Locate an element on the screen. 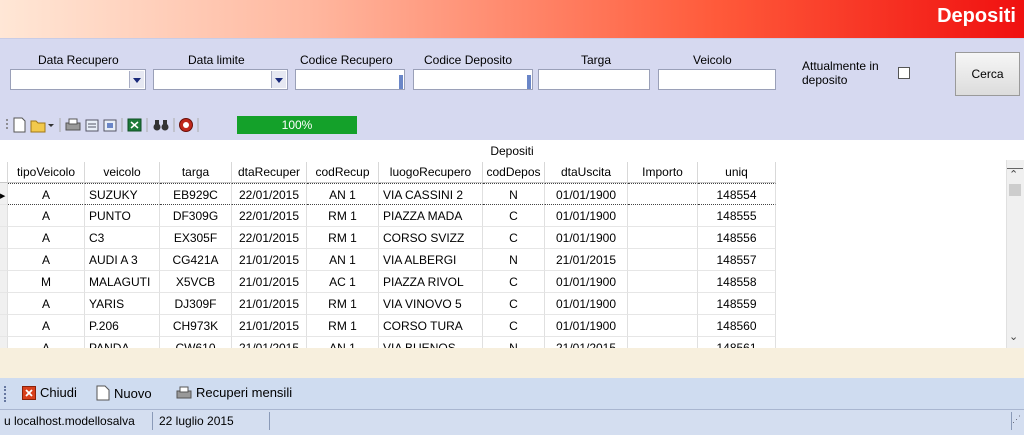 The height and width of the screenshot is (435, 1024). cell-luogorecupero: CORSO TURA is located at coordinates (431, 326).